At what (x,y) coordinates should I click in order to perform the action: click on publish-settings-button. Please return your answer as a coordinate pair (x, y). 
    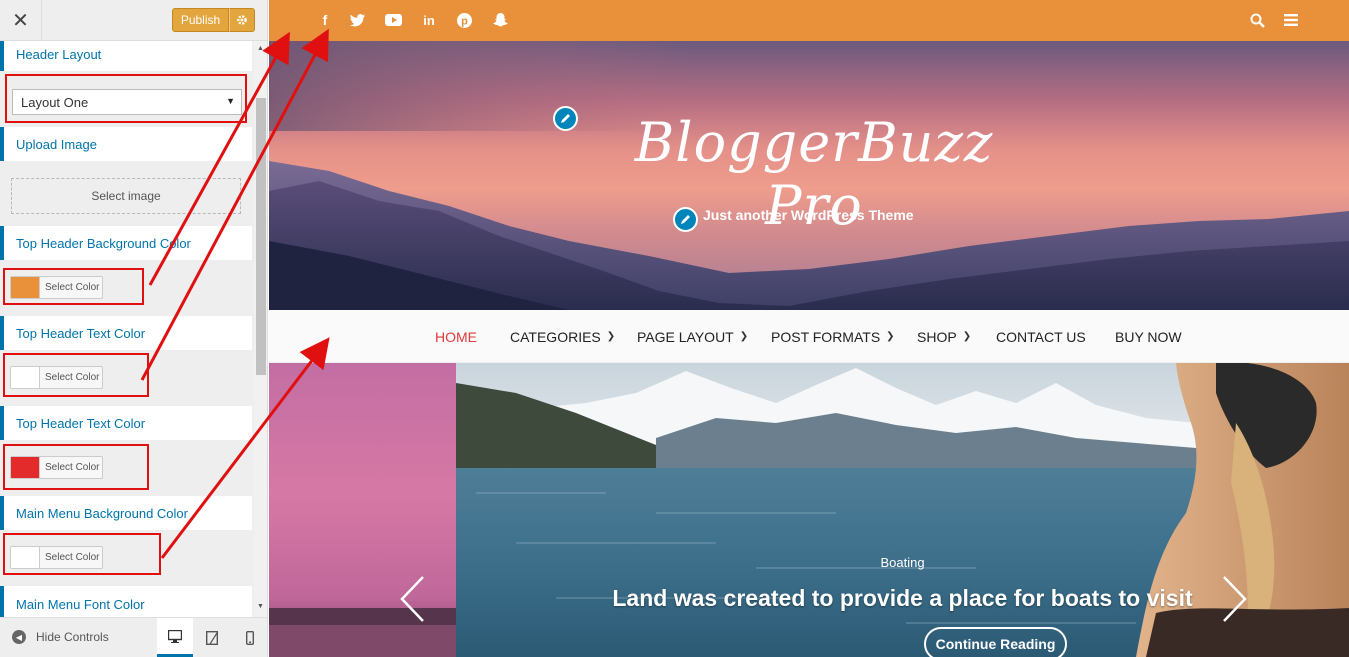
    Looking at the image, I should click on (242, 20).